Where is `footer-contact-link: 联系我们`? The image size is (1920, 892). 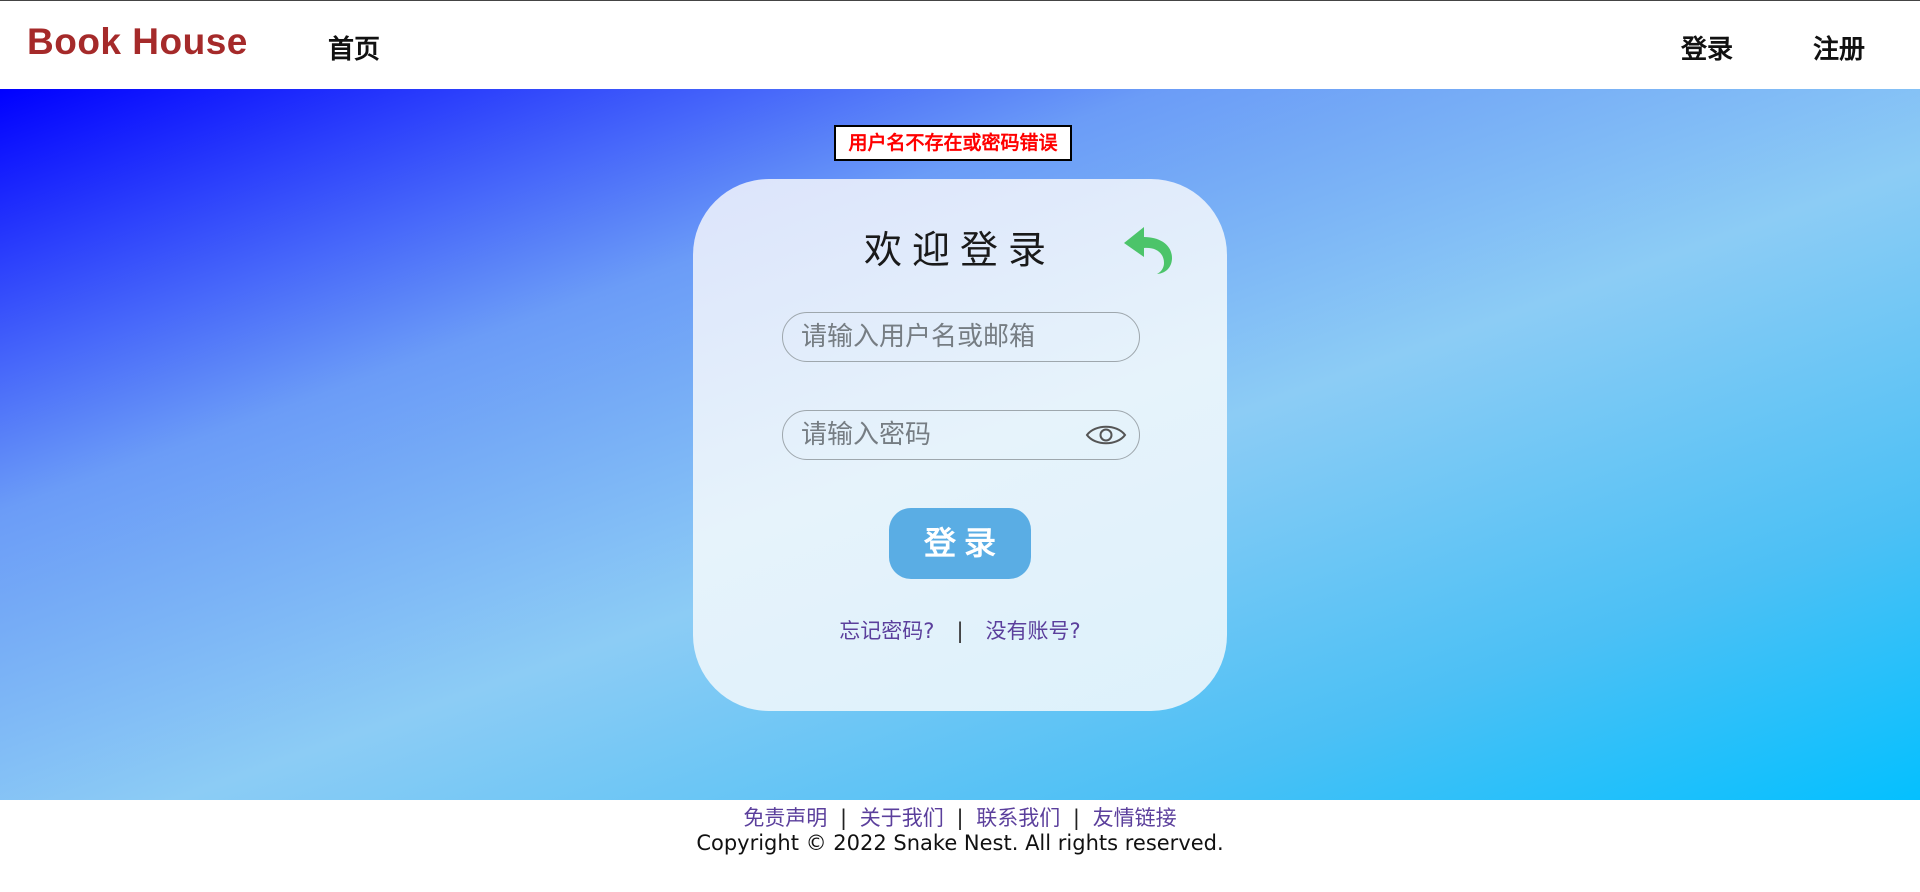
footer-contact-link: 联系我们 is located at coordinates (1018, 818).